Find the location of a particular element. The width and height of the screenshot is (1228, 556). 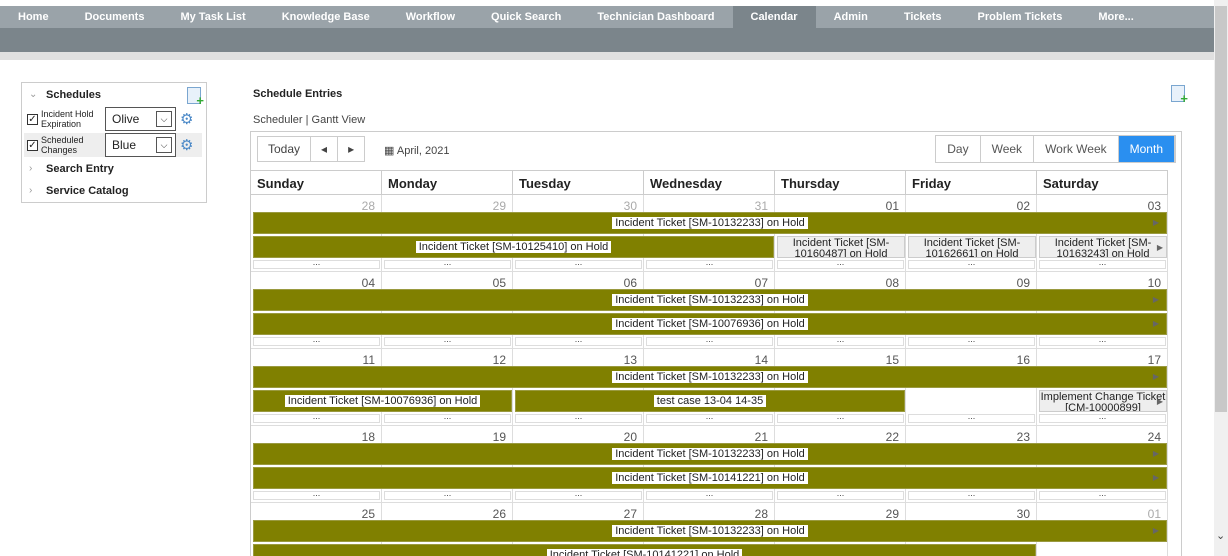

schedule-scheduled-changes: ✓ Scheduled Changes Blue ⌵ ⚙ is located at coordinates (113, 145).